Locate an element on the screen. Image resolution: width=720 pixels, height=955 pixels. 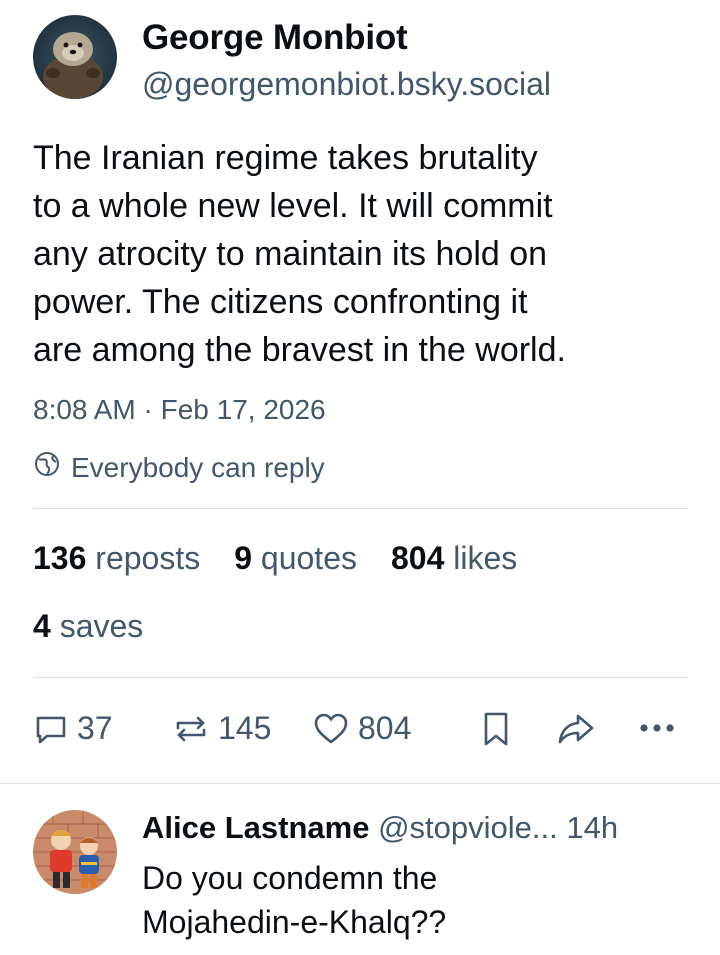
likes-stat: 804 likes is located at coordinates (454, 558).